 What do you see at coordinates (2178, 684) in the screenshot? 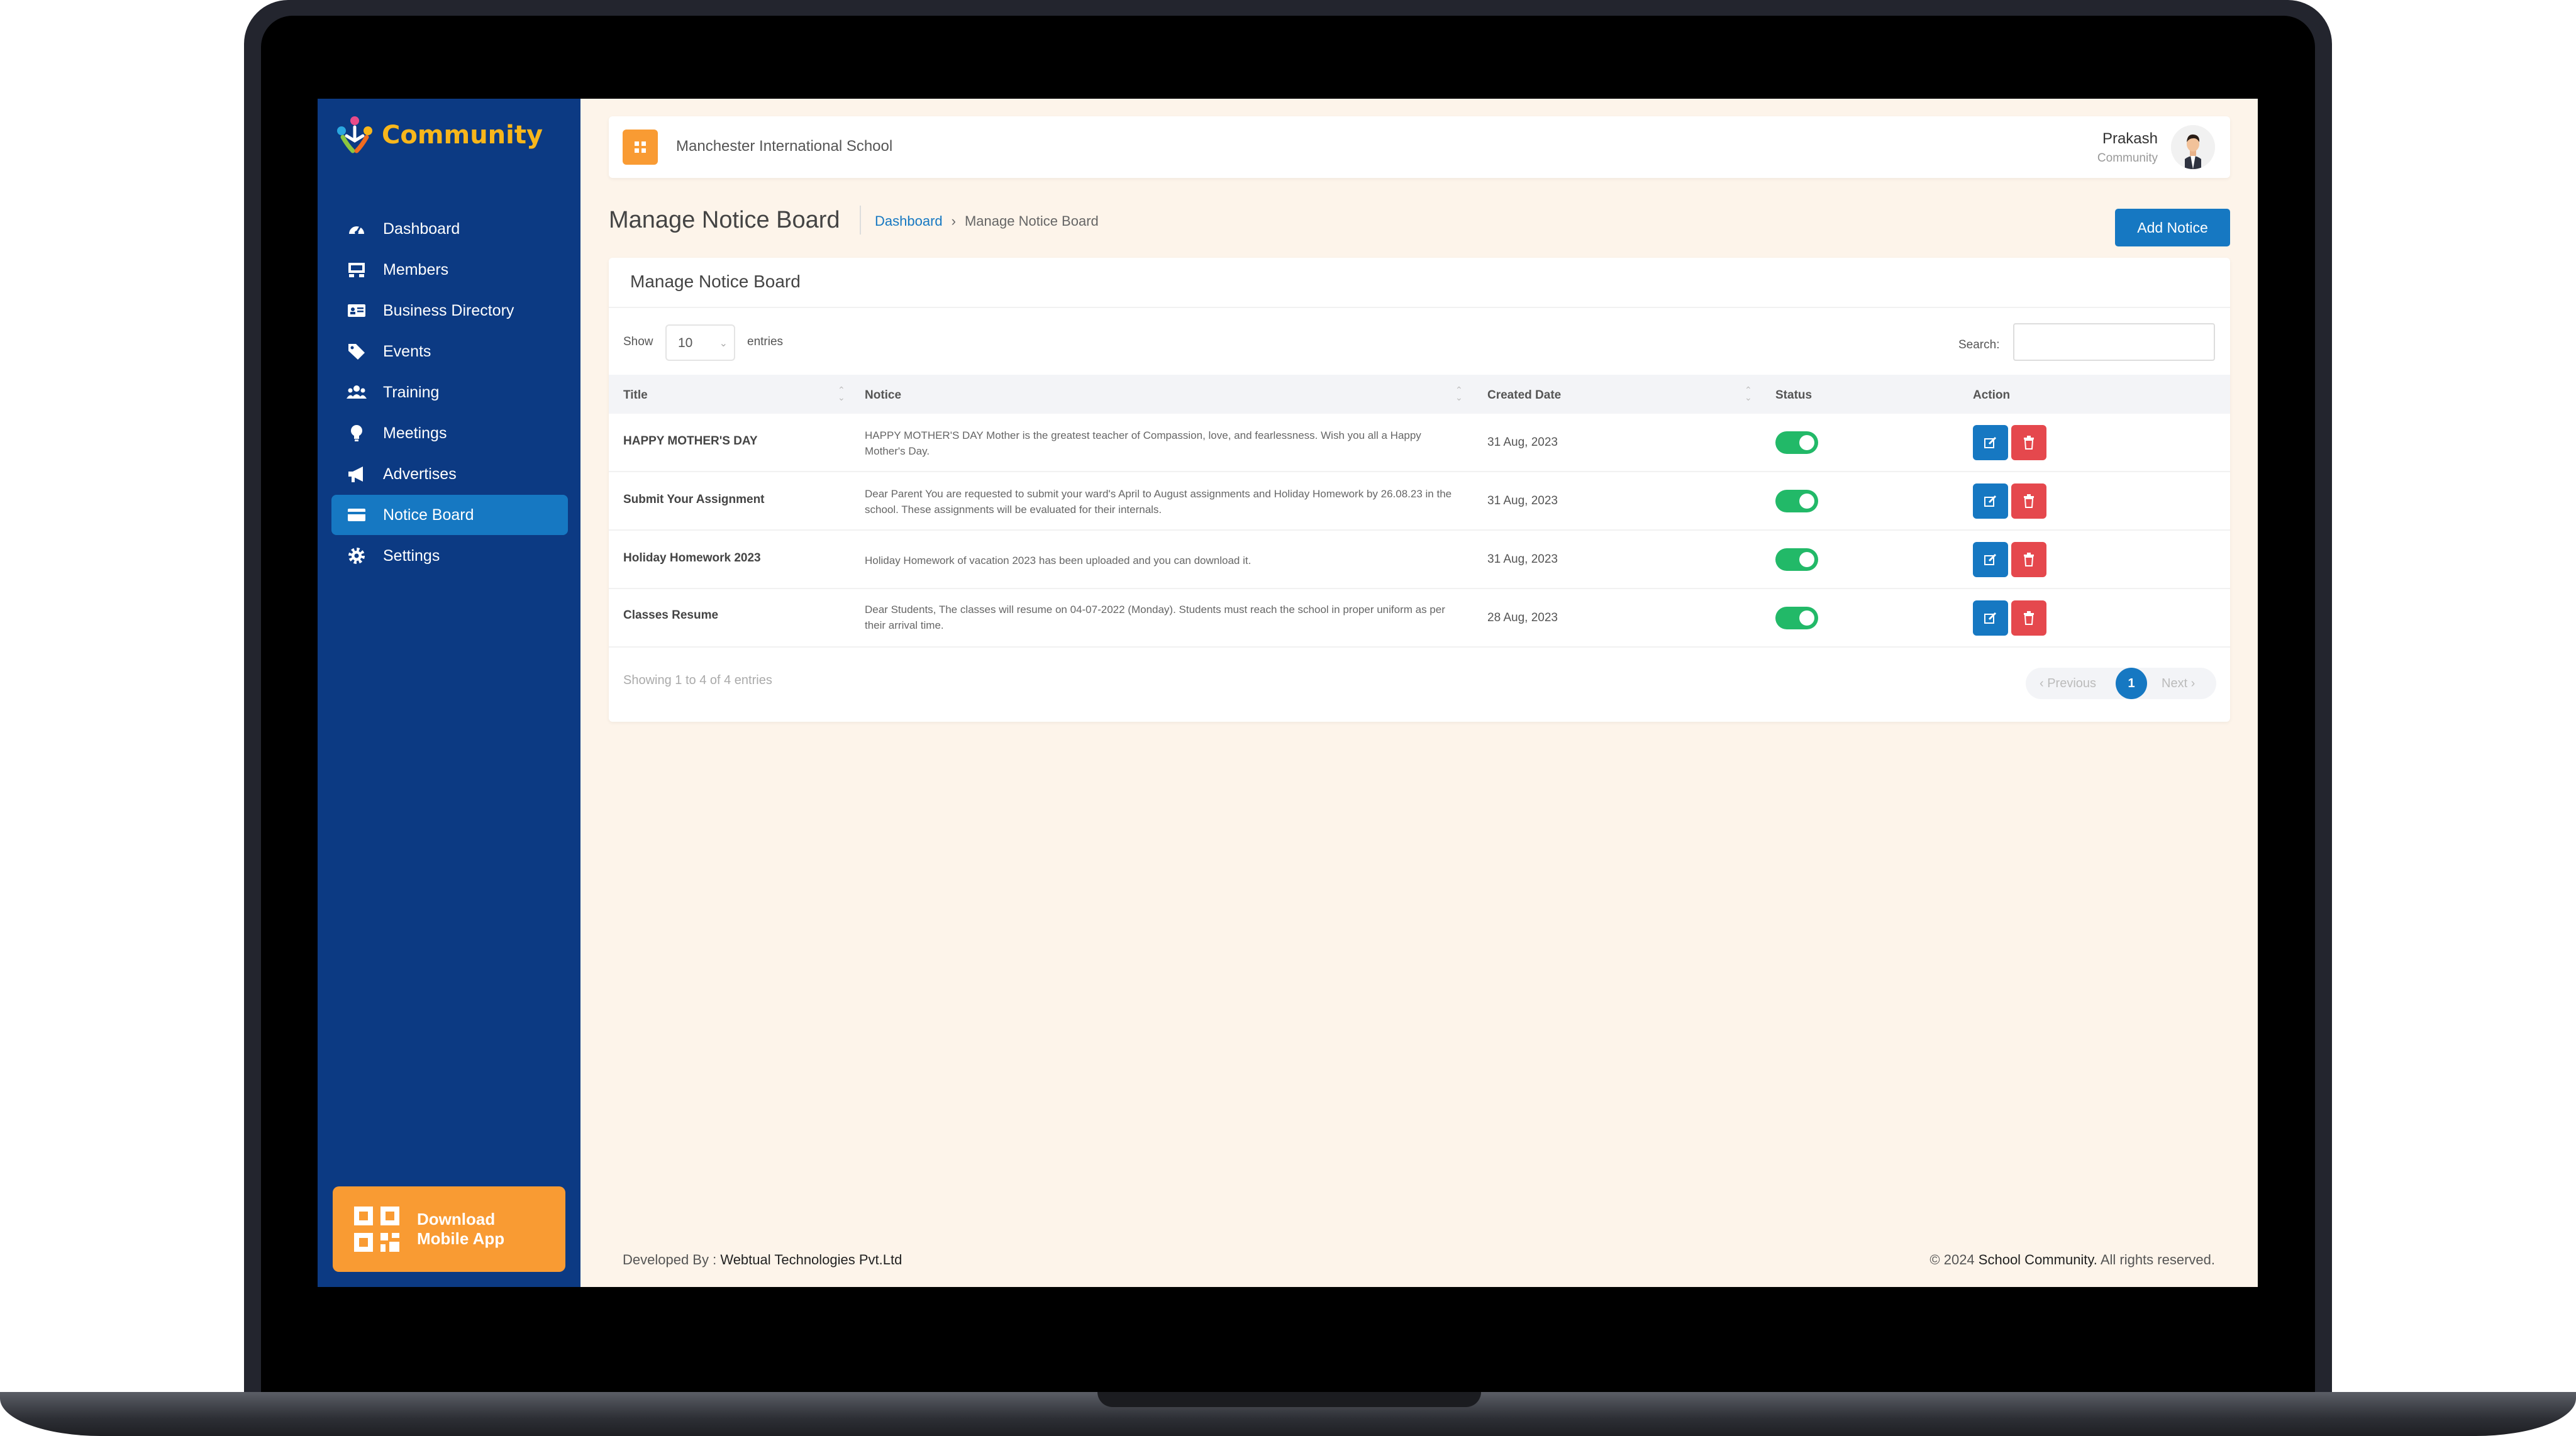
I see `next-page-button: Next ›` at bounding box center [2178, 684].